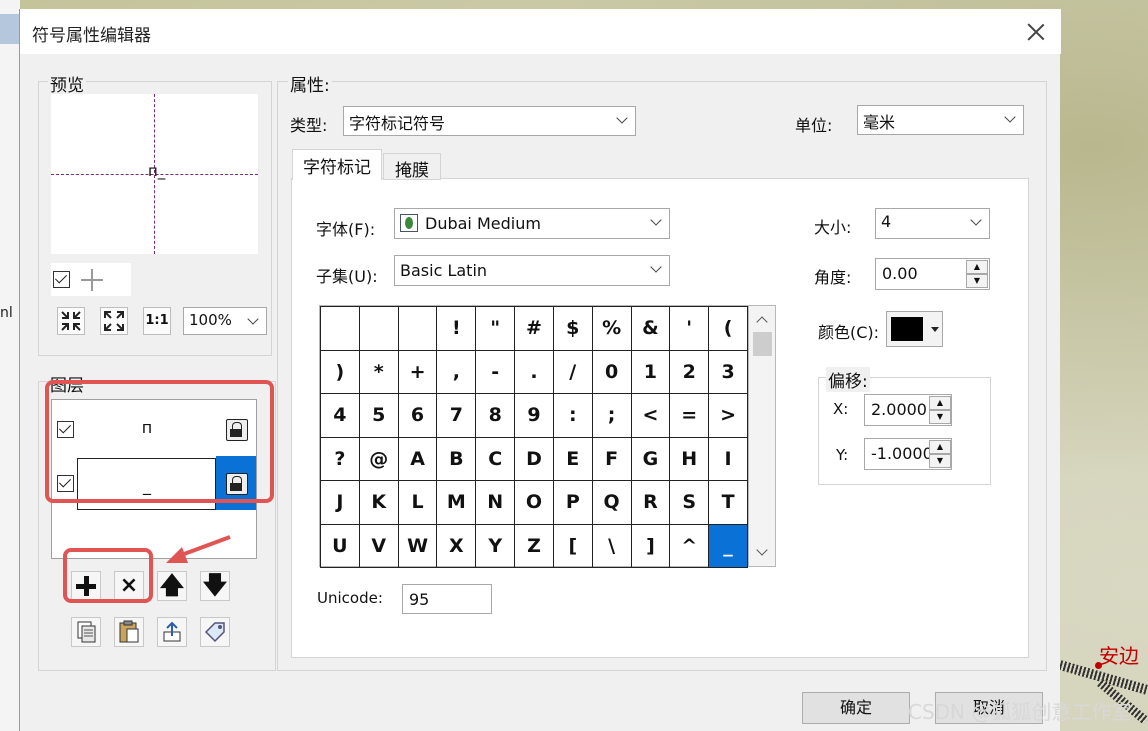 The image size is (1148, 731). Describe the element at coordinates (1036, 32) in the screenshot. I see `close-icon` at that location.